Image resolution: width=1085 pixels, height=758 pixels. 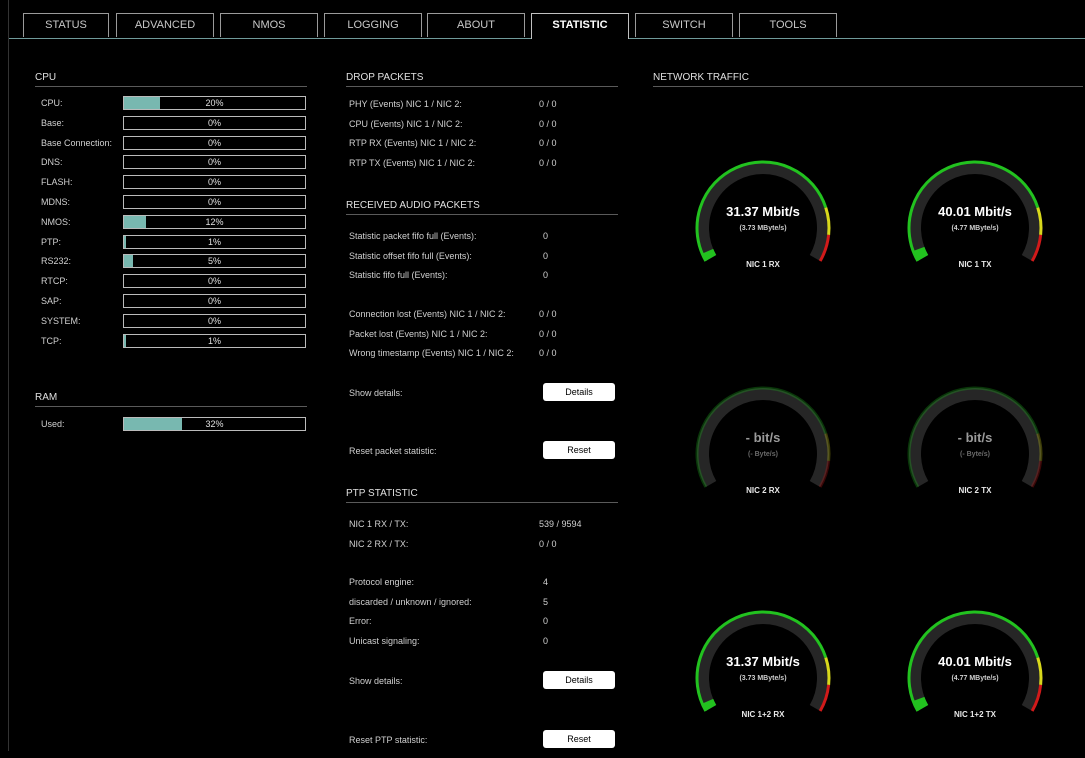 I want to click on drop-packets-title: DROP PACKETS, so click(x=482, y=79).